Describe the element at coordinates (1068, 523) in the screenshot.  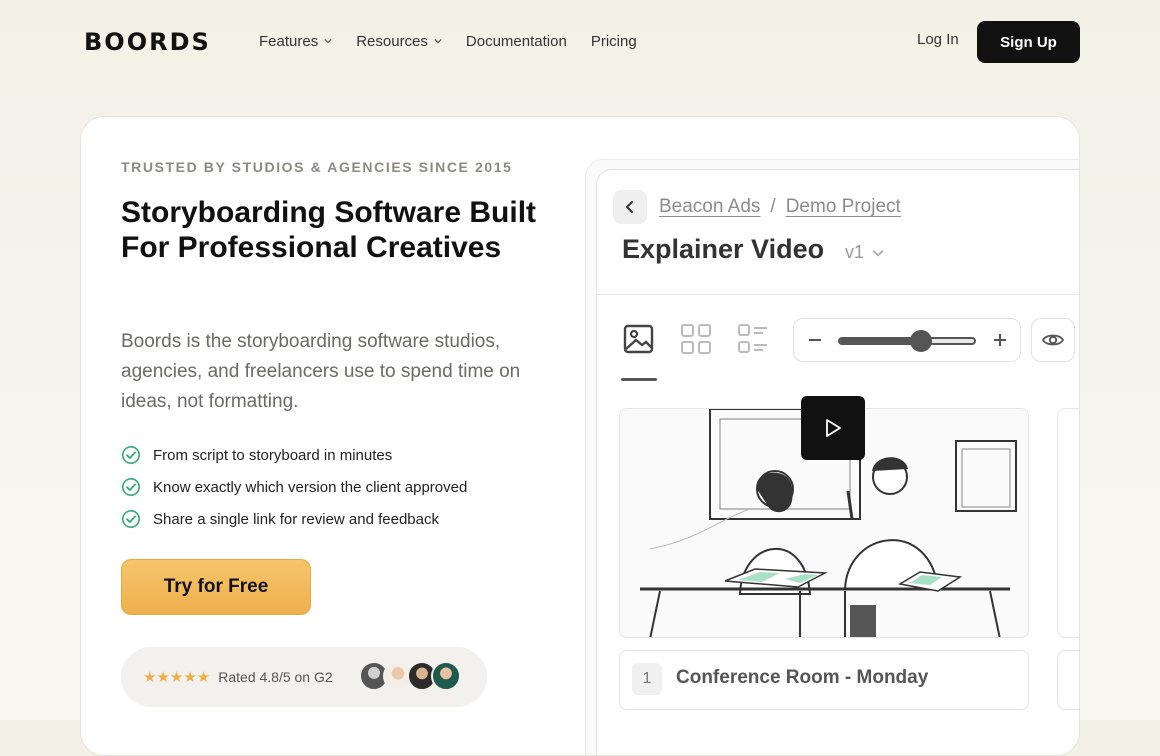
I see `storyboard-frame-next` at that location.